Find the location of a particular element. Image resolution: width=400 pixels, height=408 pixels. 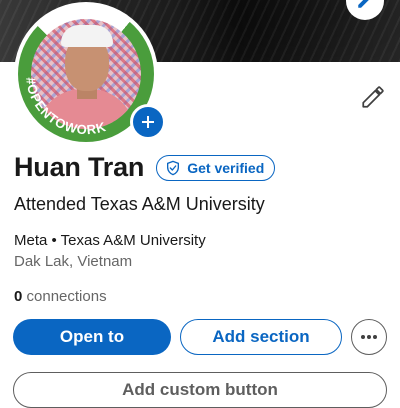

connections-count: 0 is located at coordinates (18, 296).